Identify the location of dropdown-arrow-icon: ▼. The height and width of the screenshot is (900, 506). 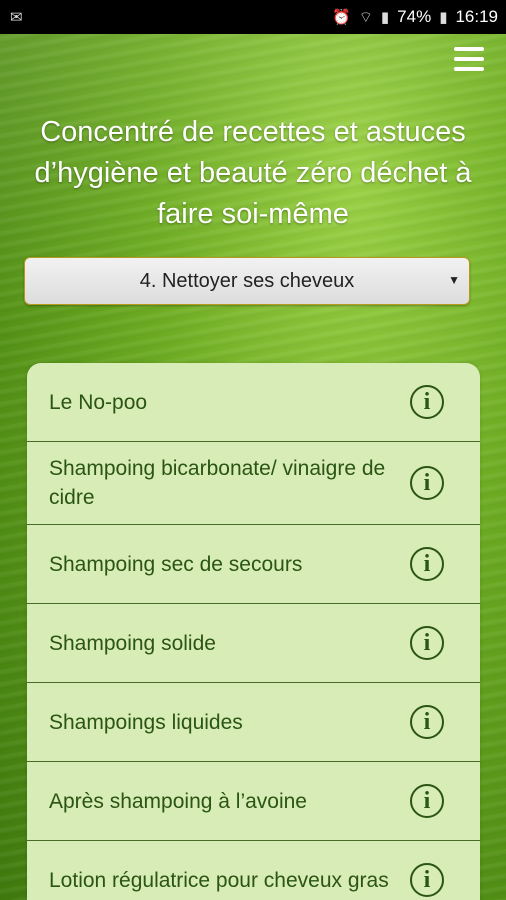
(454, 280).